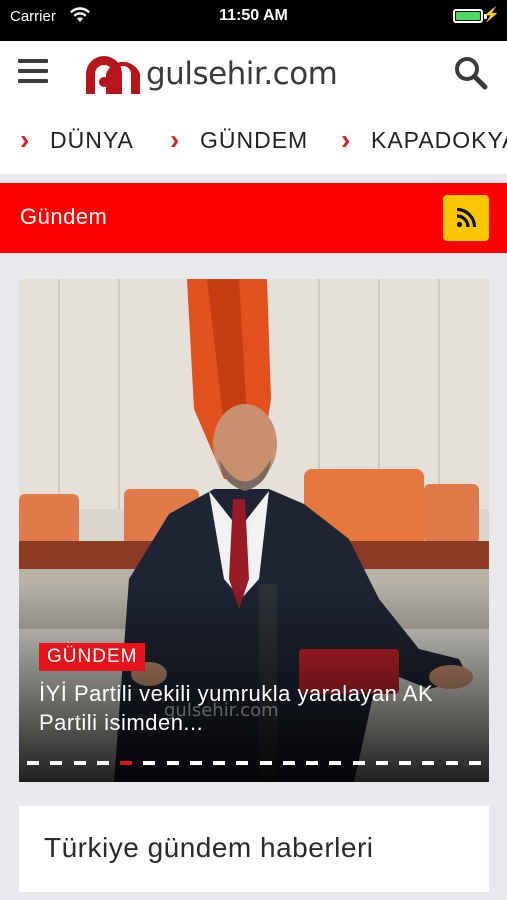 This screenshot has width=507, height=900. Describe the element at coordinates (491, 14) in the screenshot. I see `charging-icon: ⚡` at that location.